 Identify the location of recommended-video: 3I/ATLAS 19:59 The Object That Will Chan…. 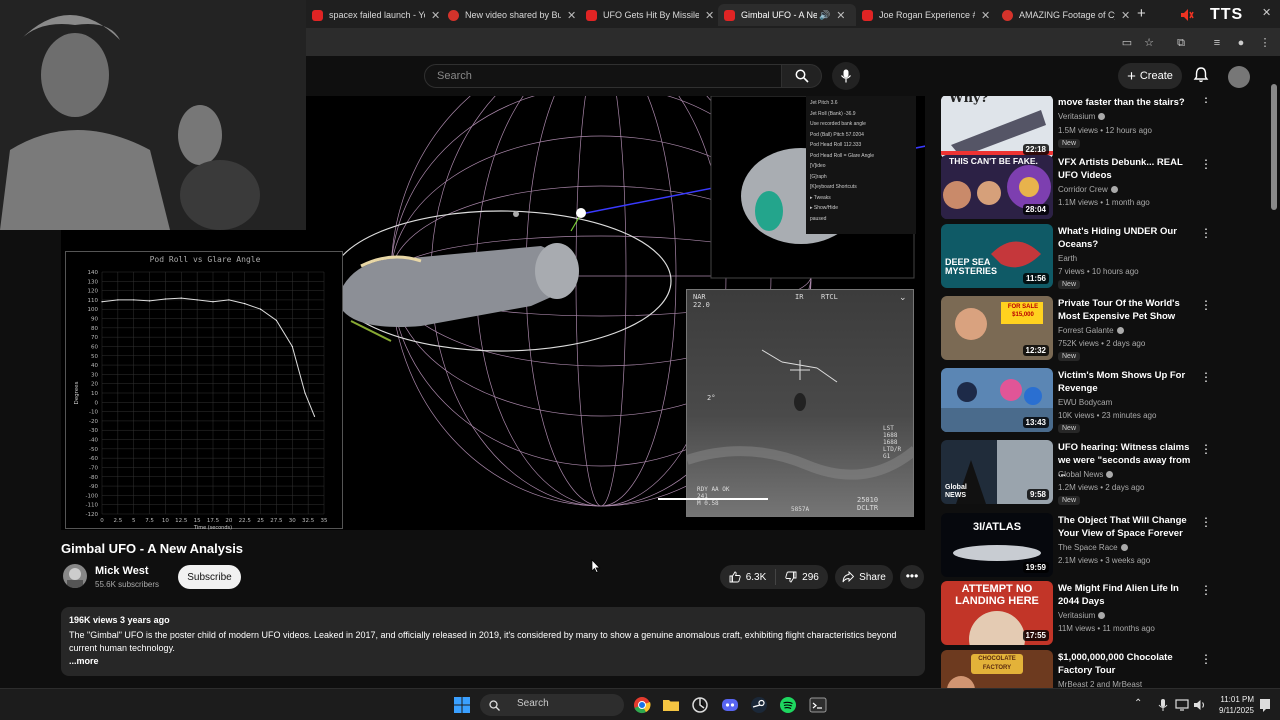
(1105, 547).